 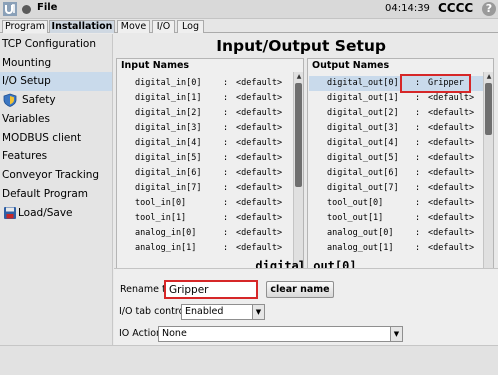 What do you see at coordinates (249, 9) in the screenshot?
I see `top-bar: File 04:14:39 CCCC ?` at bounding box center [249, 9].